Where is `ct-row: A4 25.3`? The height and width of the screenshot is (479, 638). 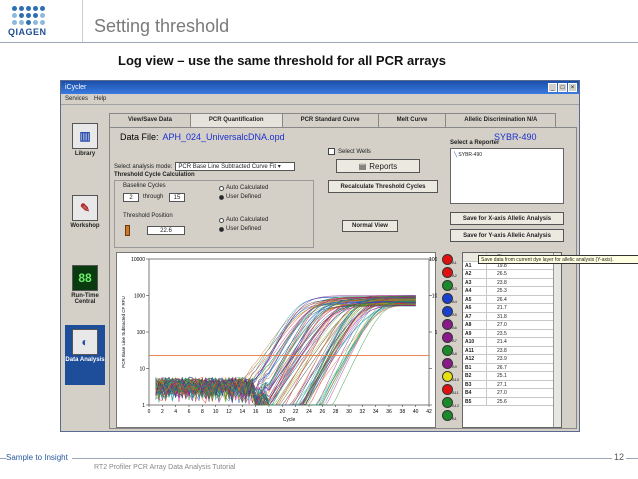 ct-row: A4 25.3 is located at coordinates (512, 291).